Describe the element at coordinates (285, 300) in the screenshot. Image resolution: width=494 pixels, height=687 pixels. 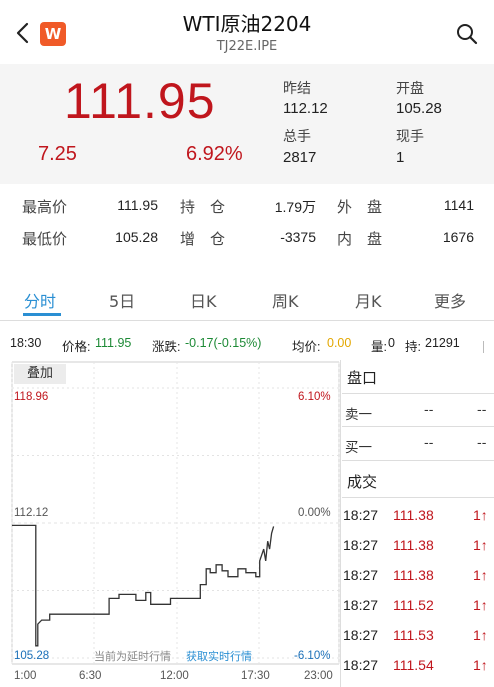
I see `tab-weekly-k: 周K` at that location.